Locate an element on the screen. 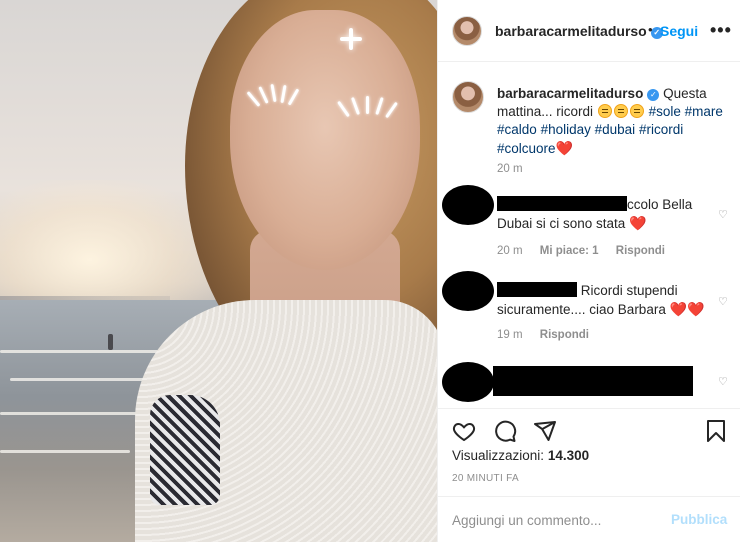  verified-badge-icon: ✓ is located at coordinates (653, 95).